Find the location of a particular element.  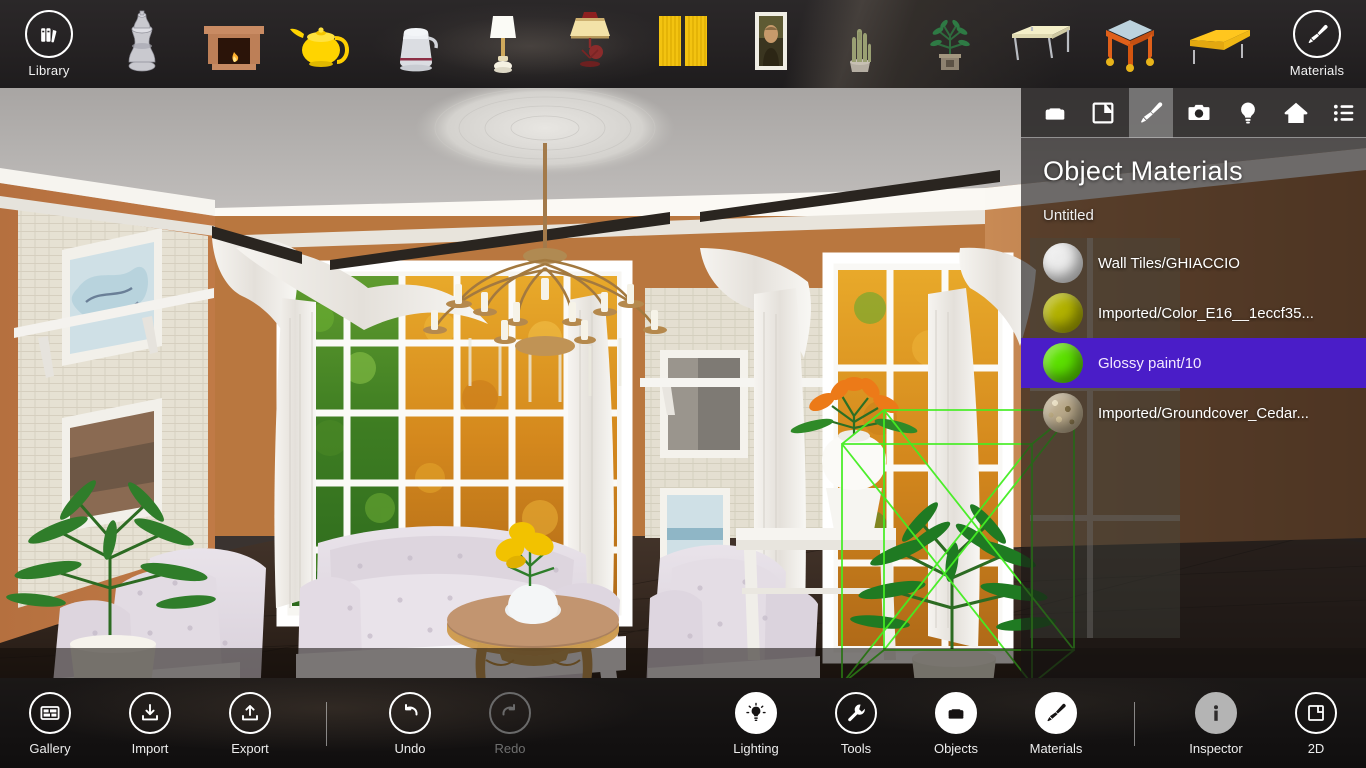

gallery-label: Gallery is located at coordinates (50, 748).